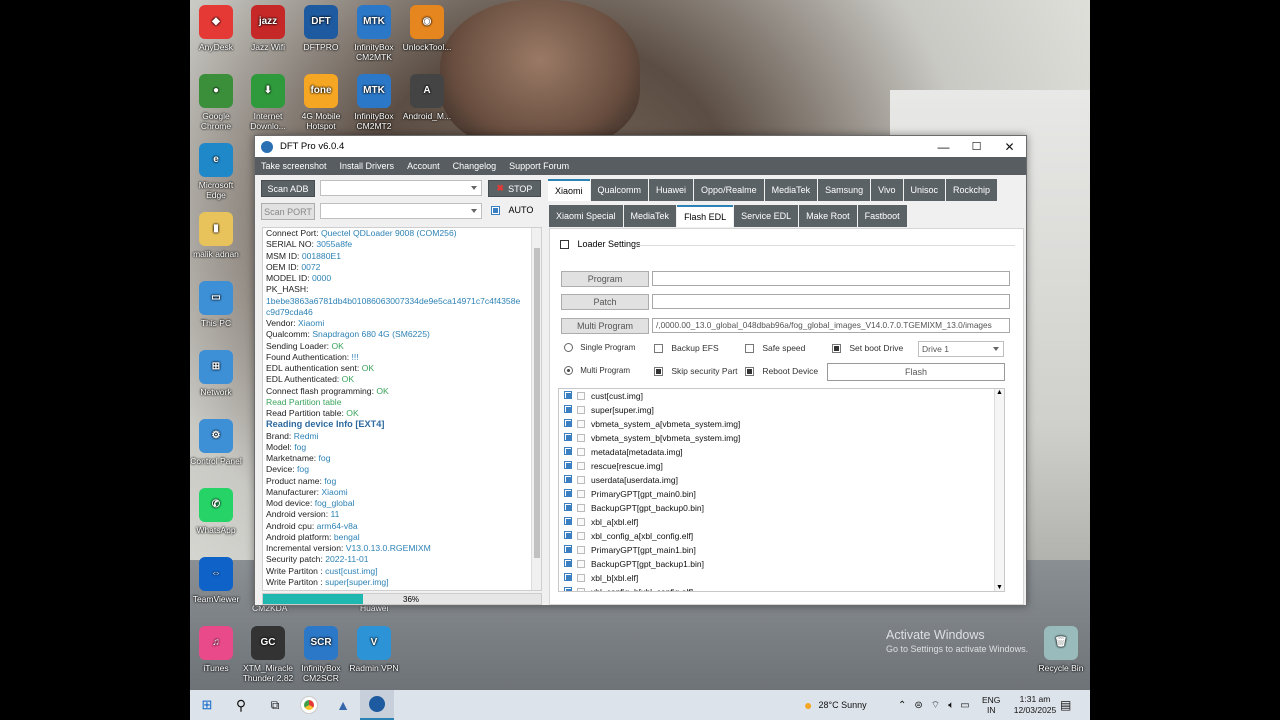 The height and width of the screenshot is (720, 1280). What do you see at coordinates (374, 102) in the screenshot?
I see `desktop-icon: MTK InfinityBox CM2MT2` at bounding box center [374, 102].